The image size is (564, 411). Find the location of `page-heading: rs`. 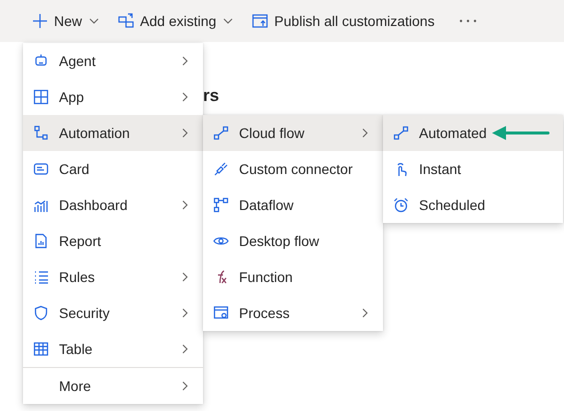

page-heading: rs is located at coordinates (211, 95).